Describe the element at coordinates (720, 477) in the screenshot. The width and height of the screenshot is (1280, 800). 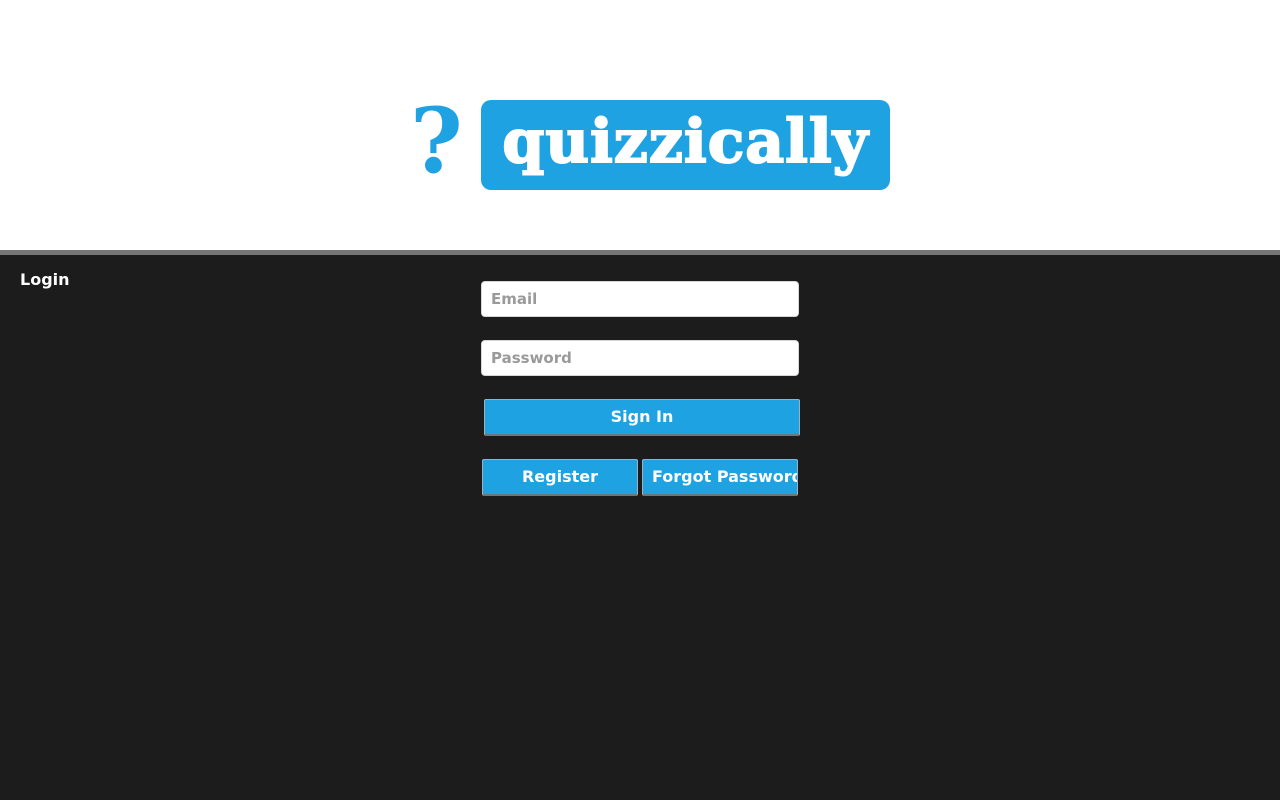
I see `forgot-password-button: Forgot Password?` at that location.